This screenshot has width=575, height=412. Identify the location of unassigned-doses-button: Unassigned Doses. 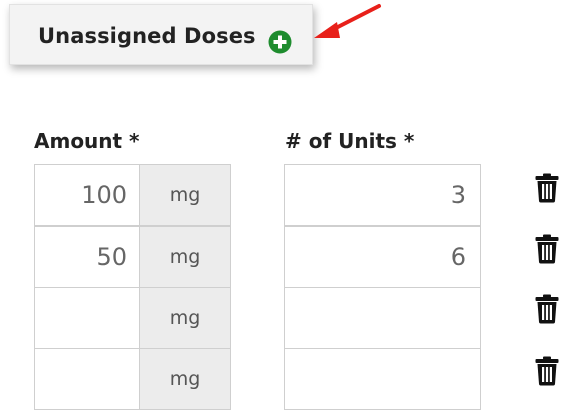
(161, 34).